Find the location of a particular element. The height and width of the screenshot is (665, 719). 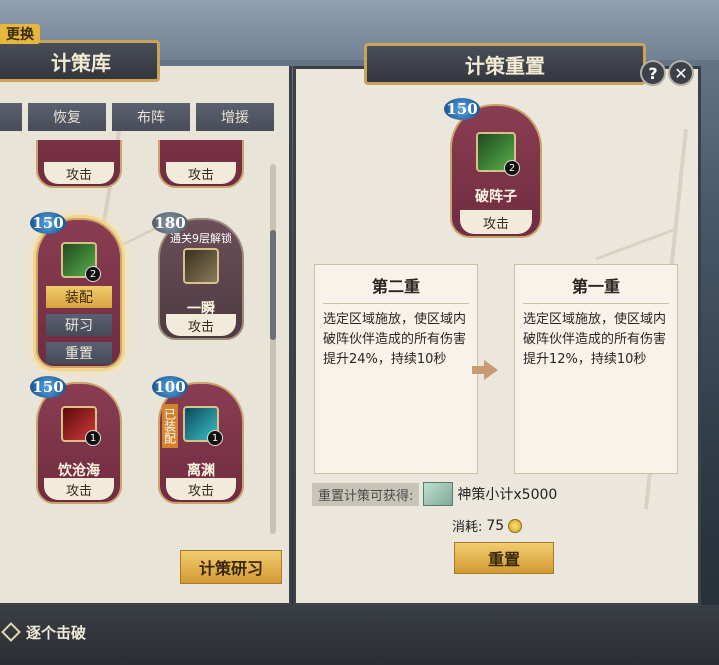

category-tabs: 恢复 布阵 增援 is located at coordinates (146, 118).